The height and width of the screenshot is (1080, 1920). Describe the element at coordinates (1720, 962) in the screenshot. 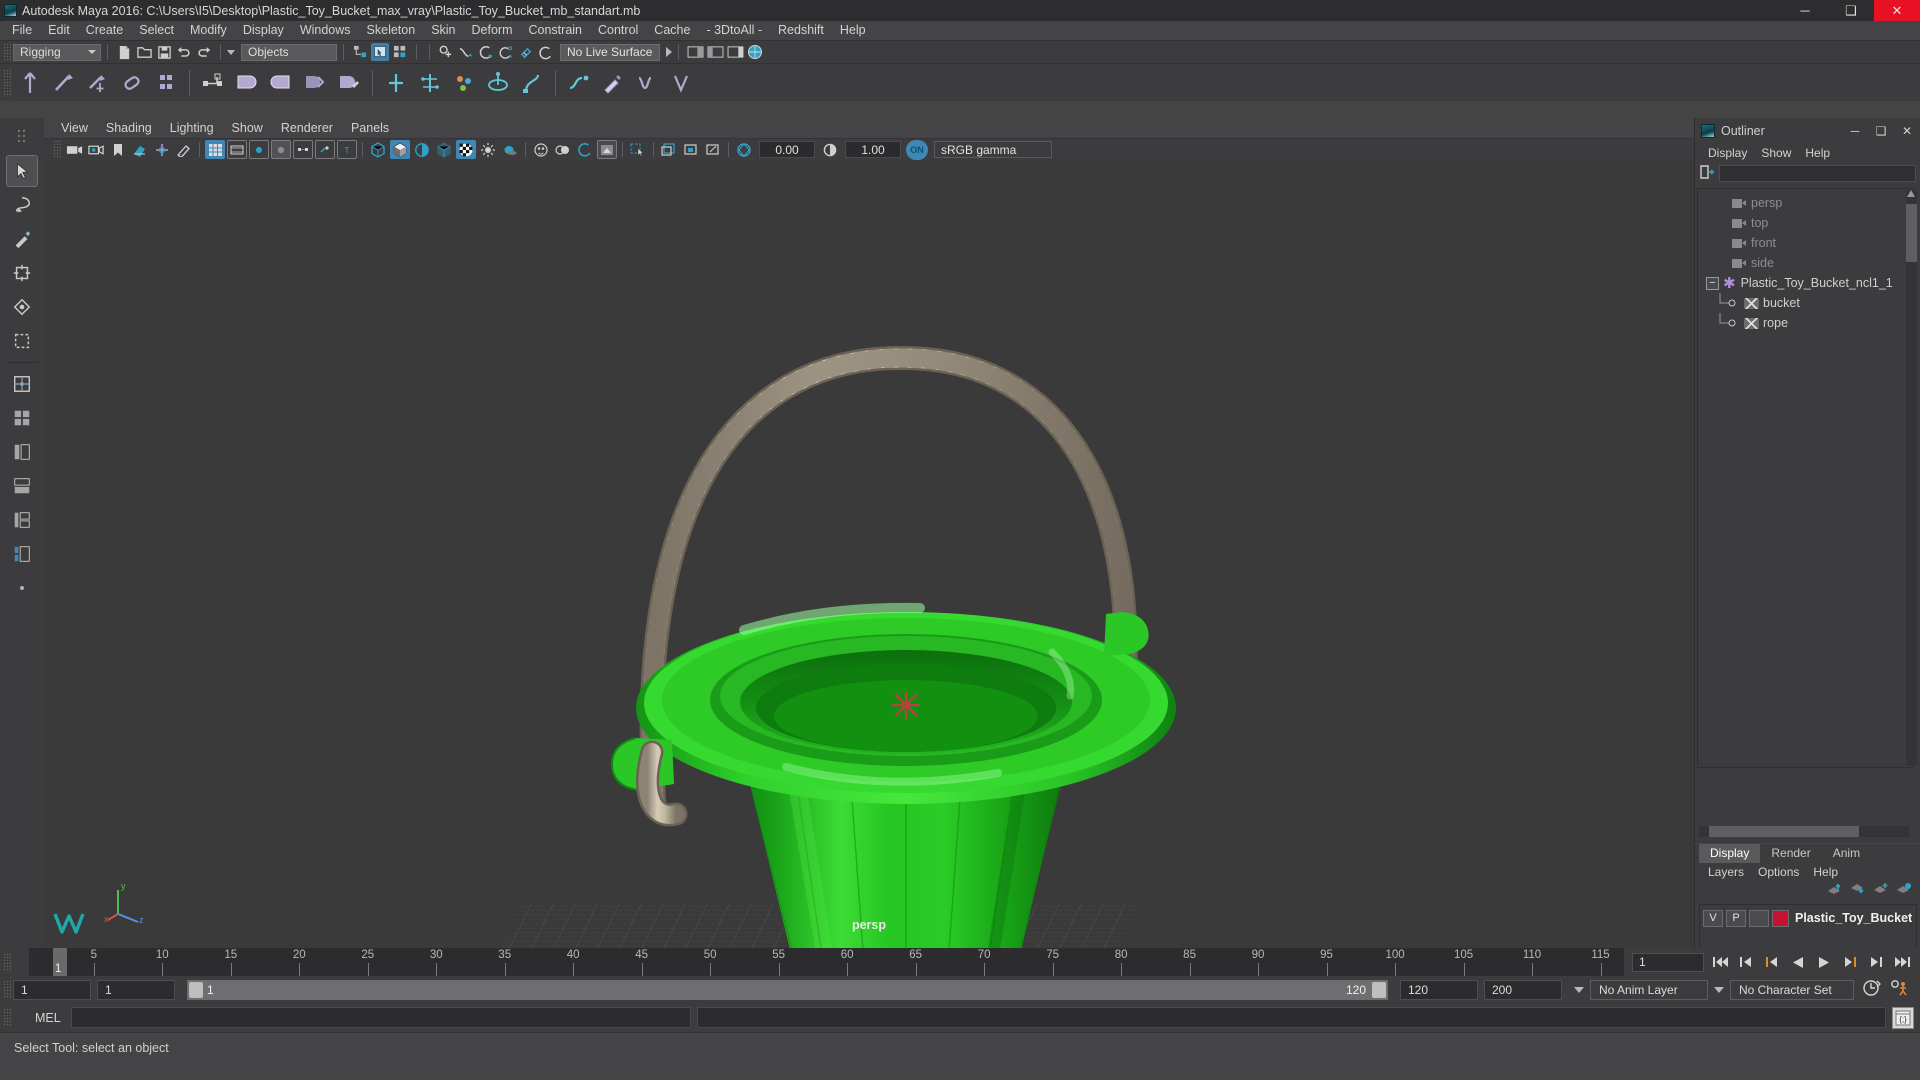

I see `go-to-start-button` at that location.